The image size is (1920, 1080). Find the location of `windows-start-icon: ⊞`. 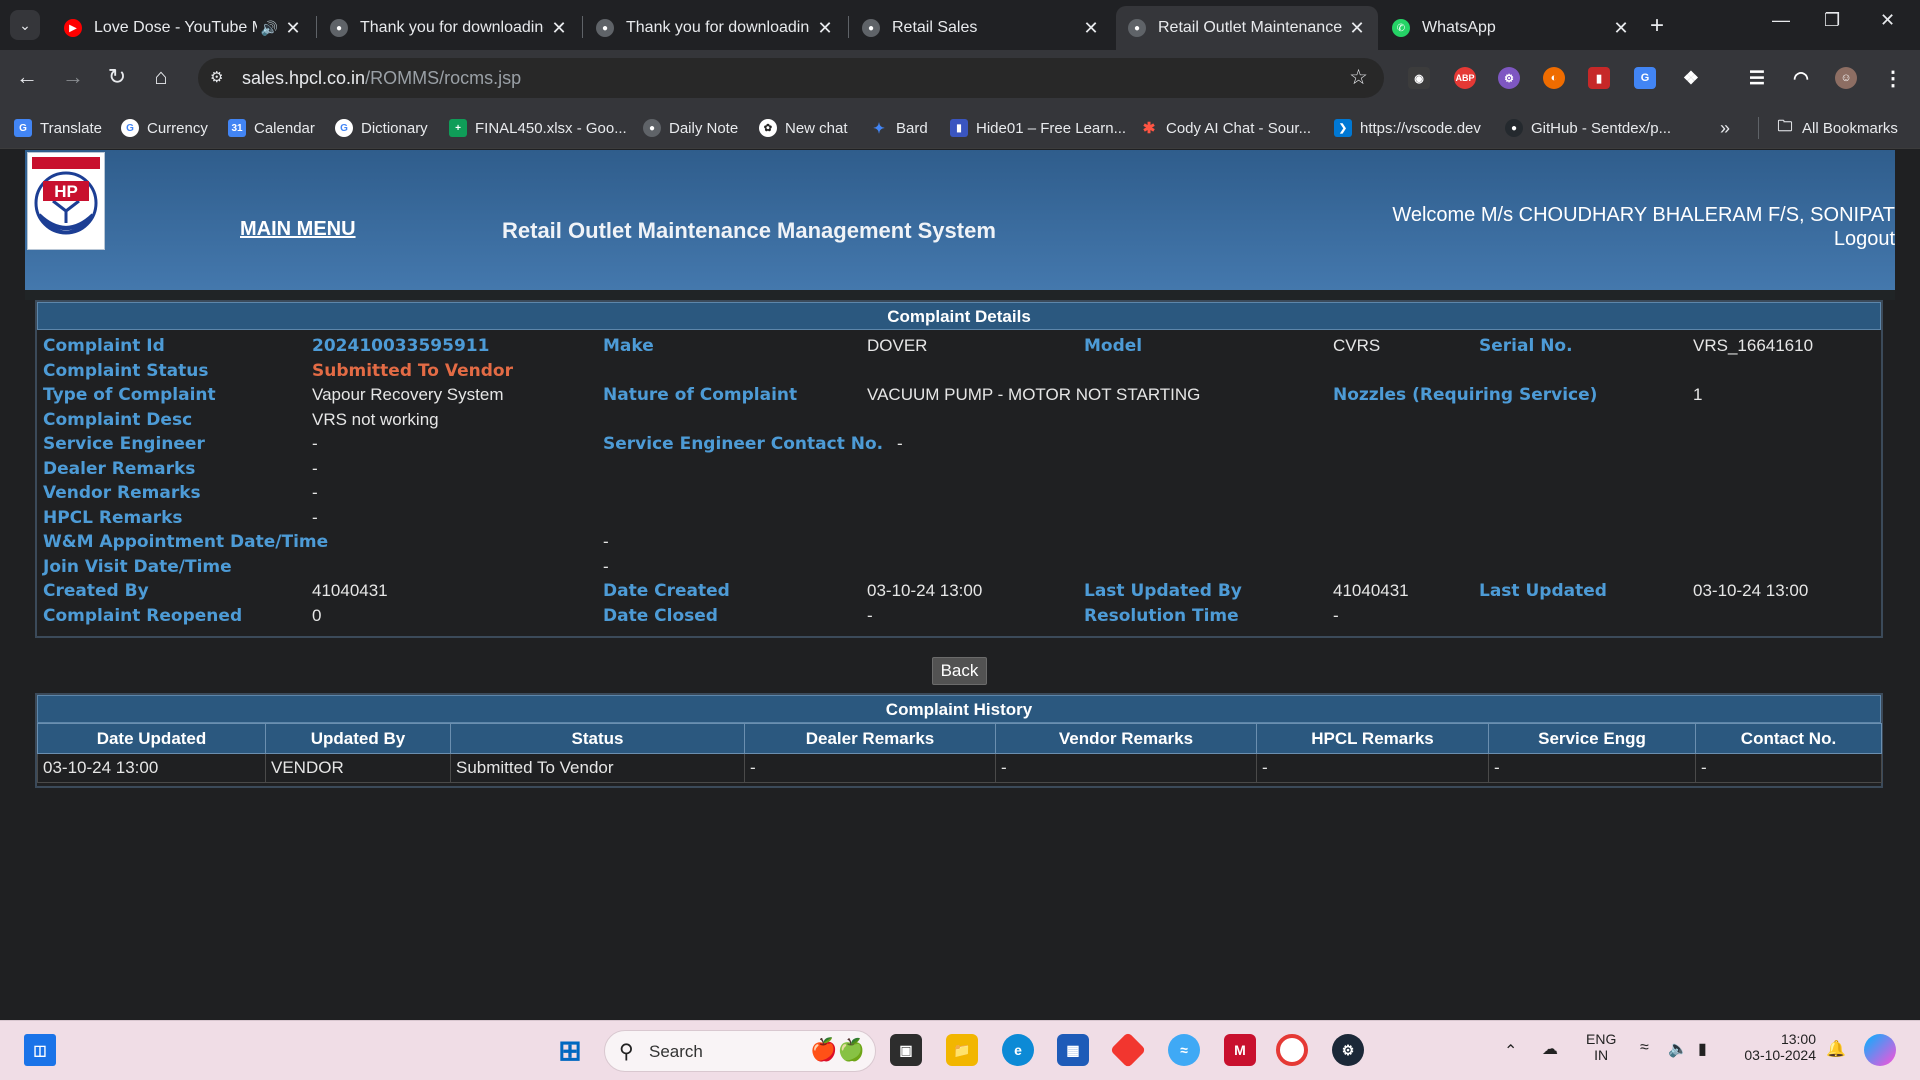

windows-start-icon: ⊞ is located at coordinates (570, 1050).